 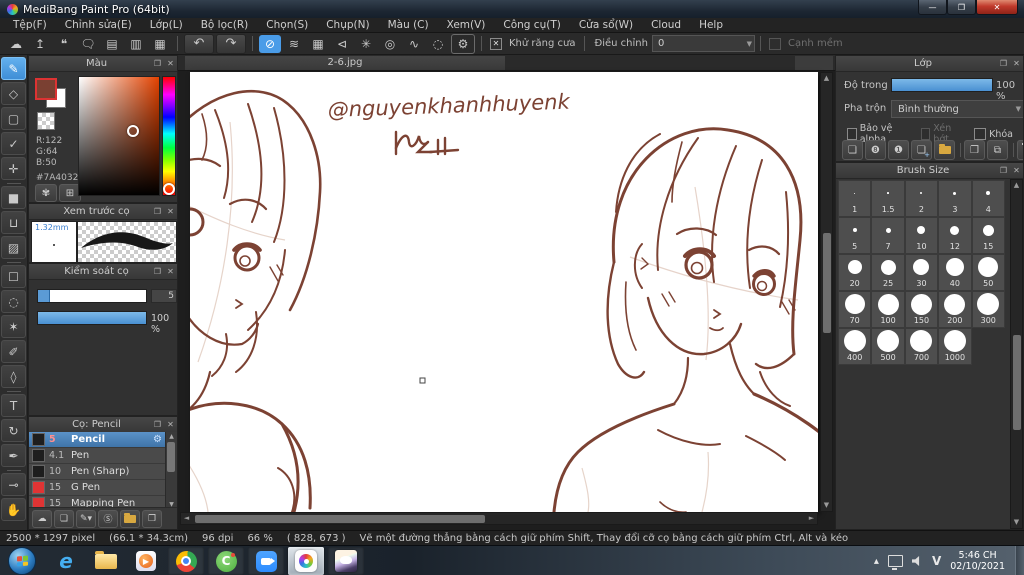 What do you see at coordinates (169, 189) in the screenshot?
I see `hue-cursor` at bounding box center [169, 189].